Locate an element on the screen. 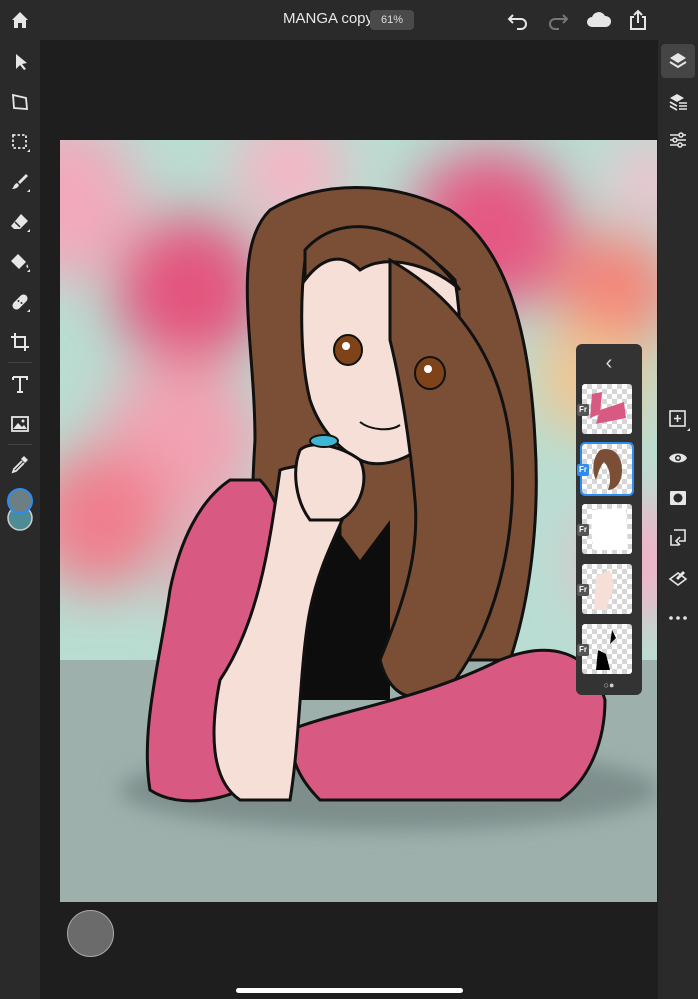 The image size is (698, 999). left-toolbar is located at coordinates (20, 519).